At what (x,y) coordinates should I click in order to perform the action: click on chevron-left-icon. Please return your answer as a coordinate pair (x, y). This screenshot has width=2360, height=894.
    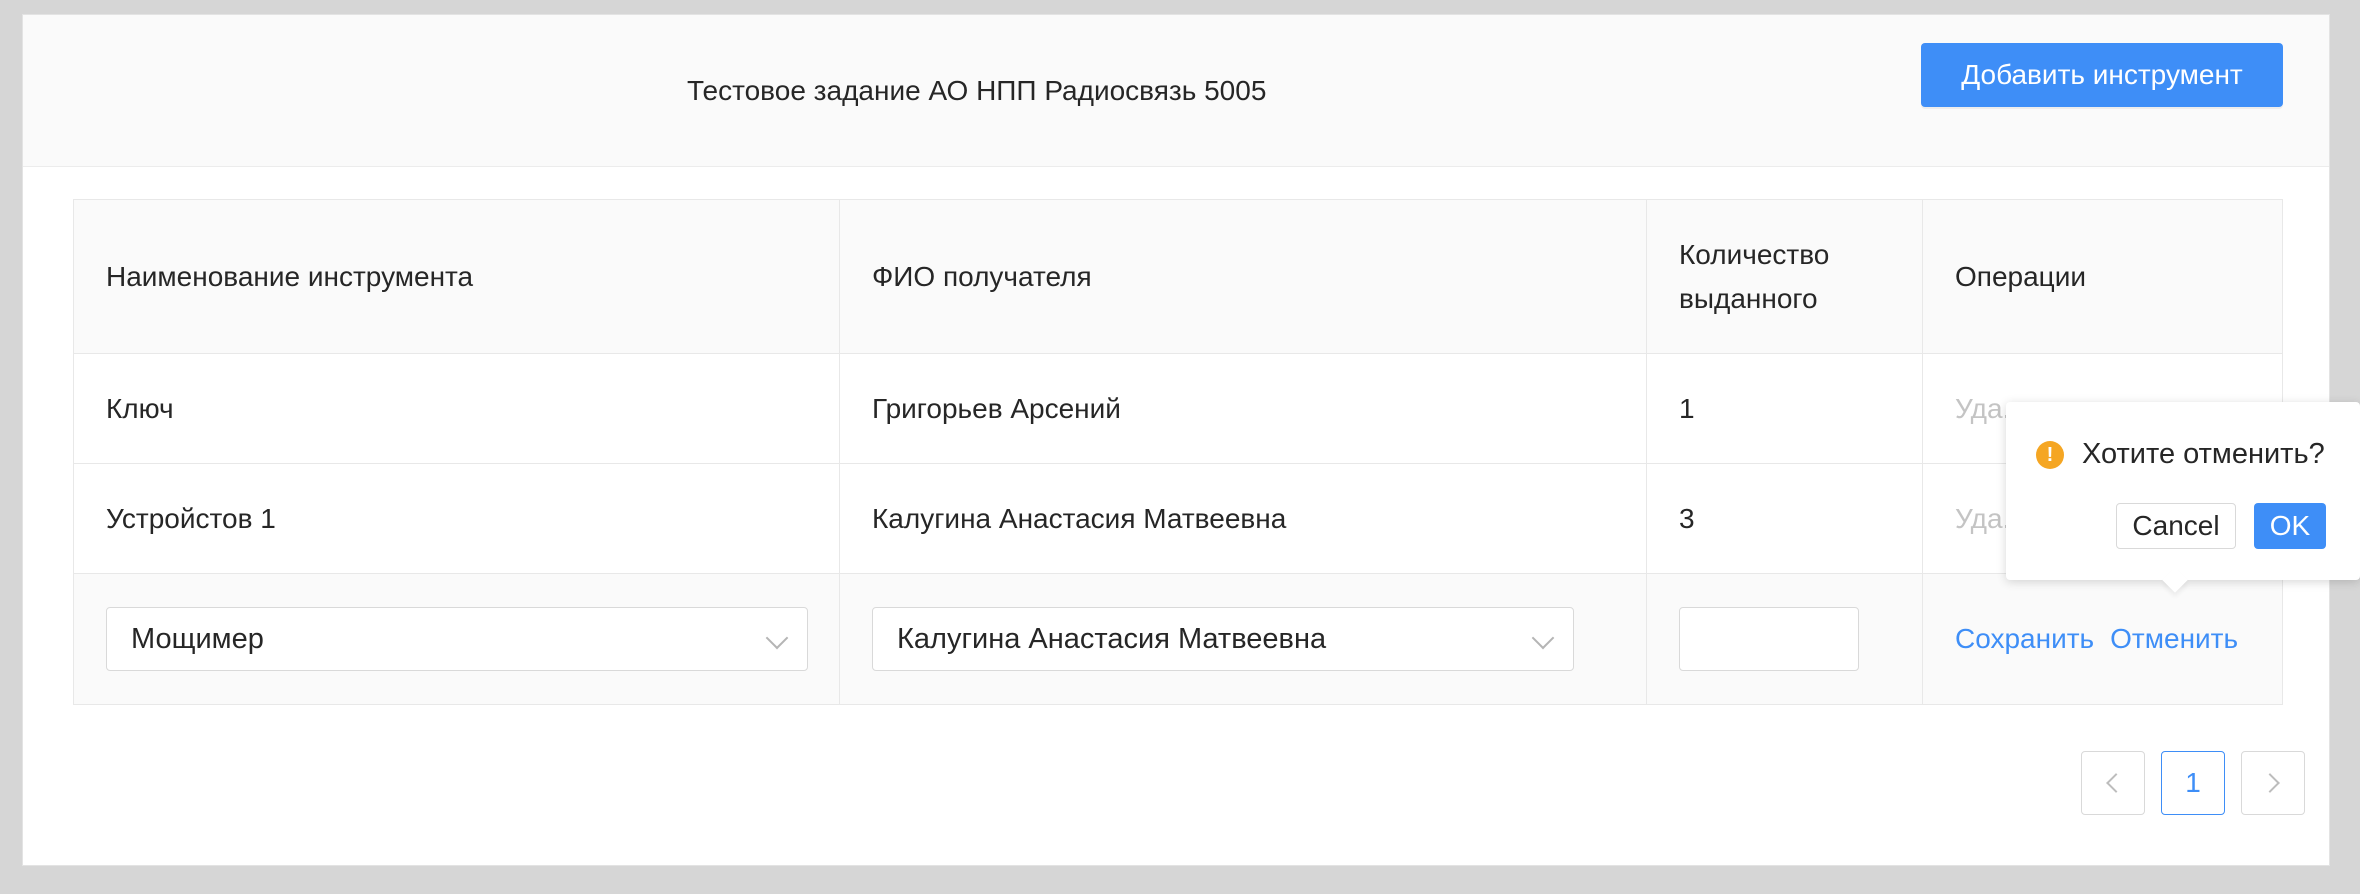
    Looking at the image, I should click on (2116, 782).